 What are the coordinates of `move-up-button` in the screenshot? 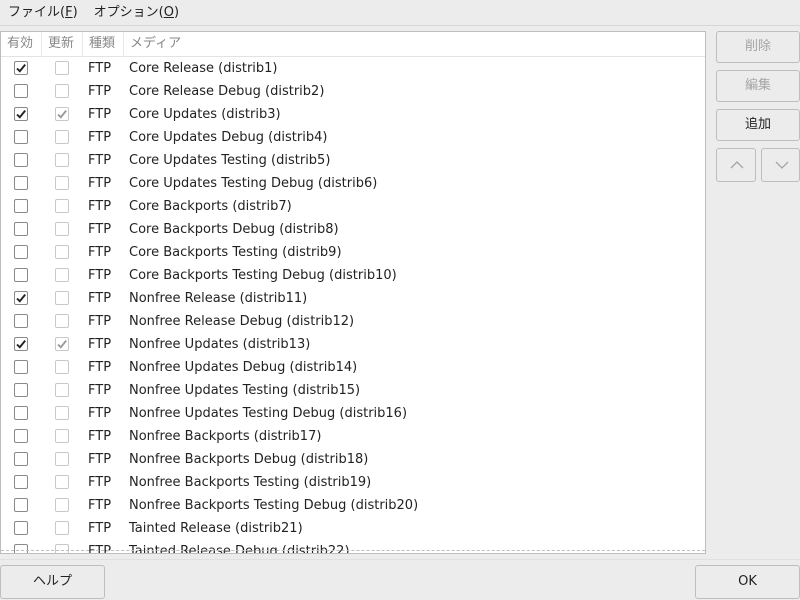 It's located at (736, 165).